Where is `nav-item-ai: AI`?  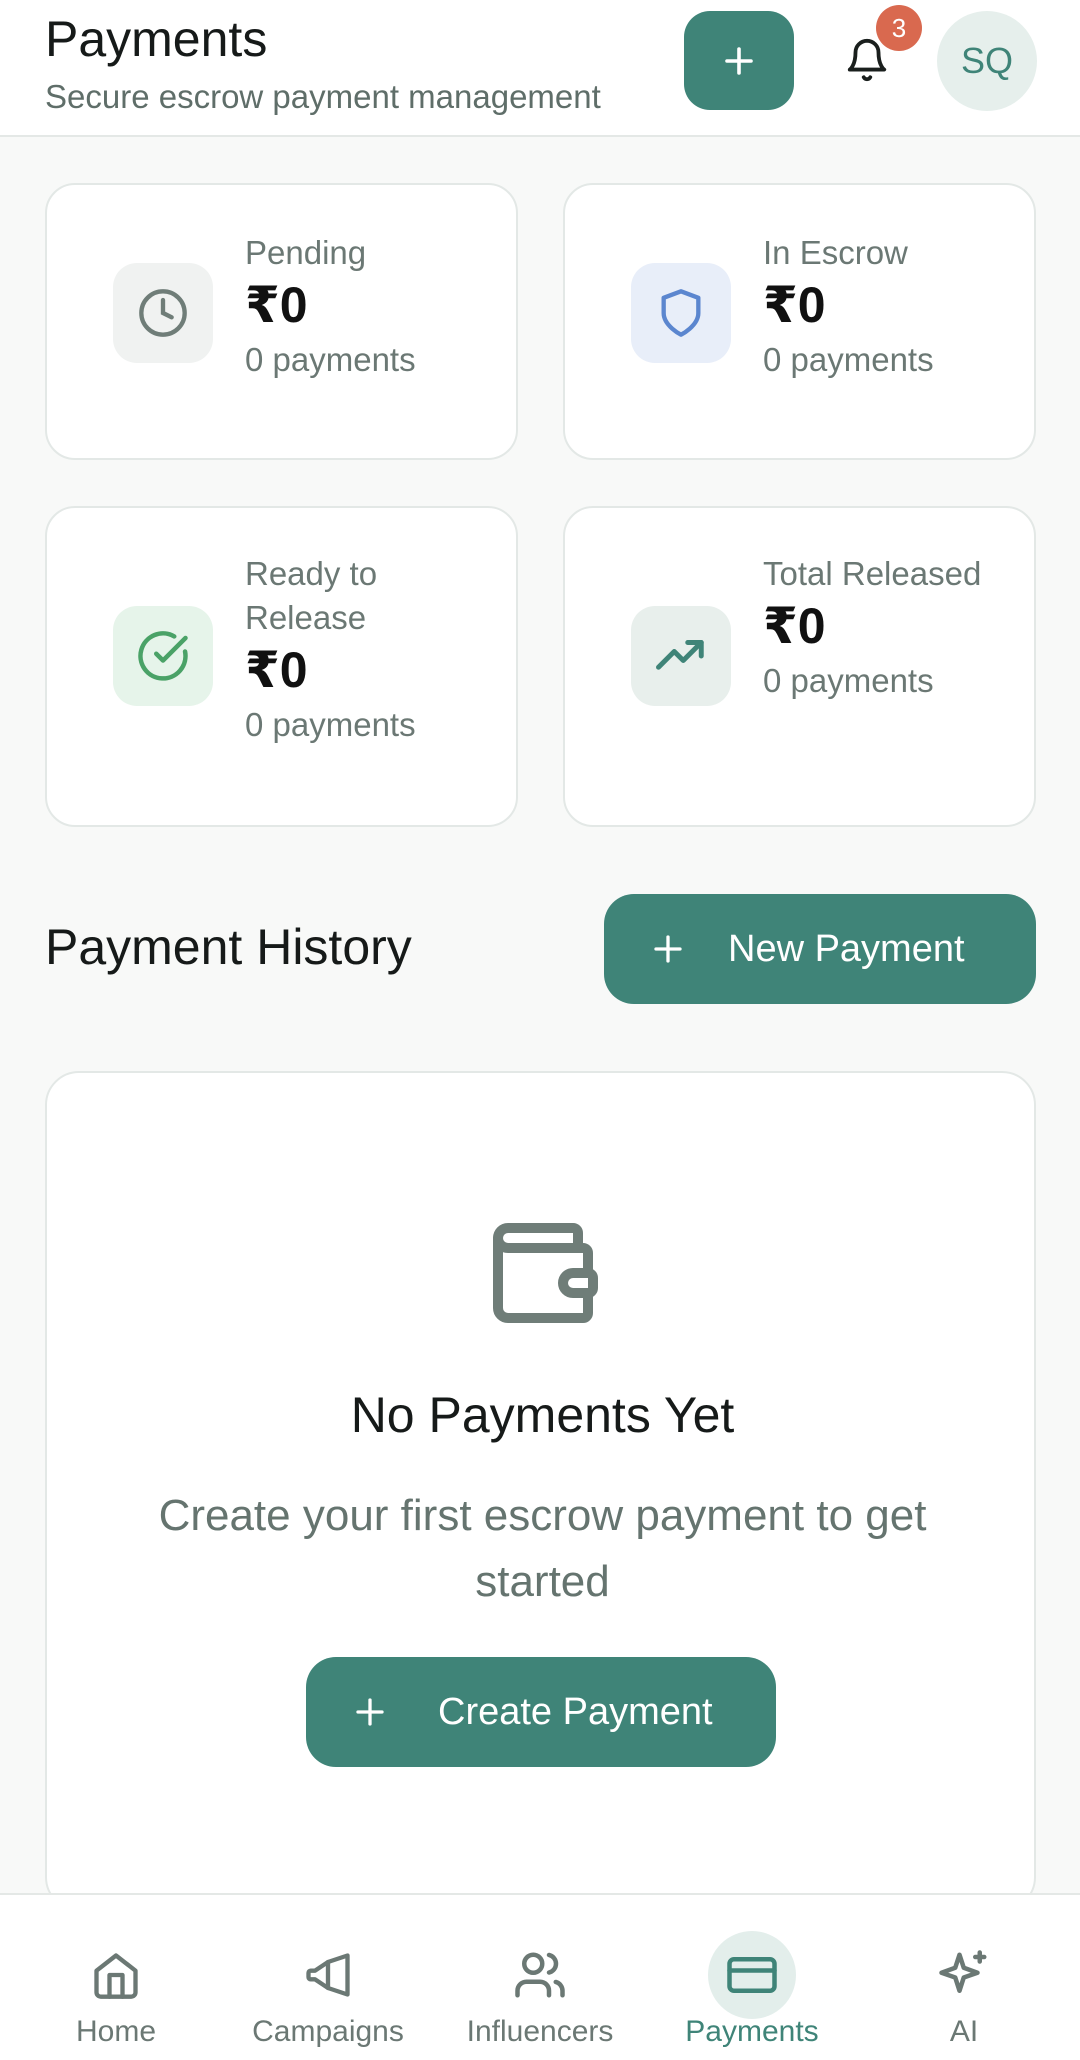
nav-item-ai: AI is located at coordinates (964, 1977).